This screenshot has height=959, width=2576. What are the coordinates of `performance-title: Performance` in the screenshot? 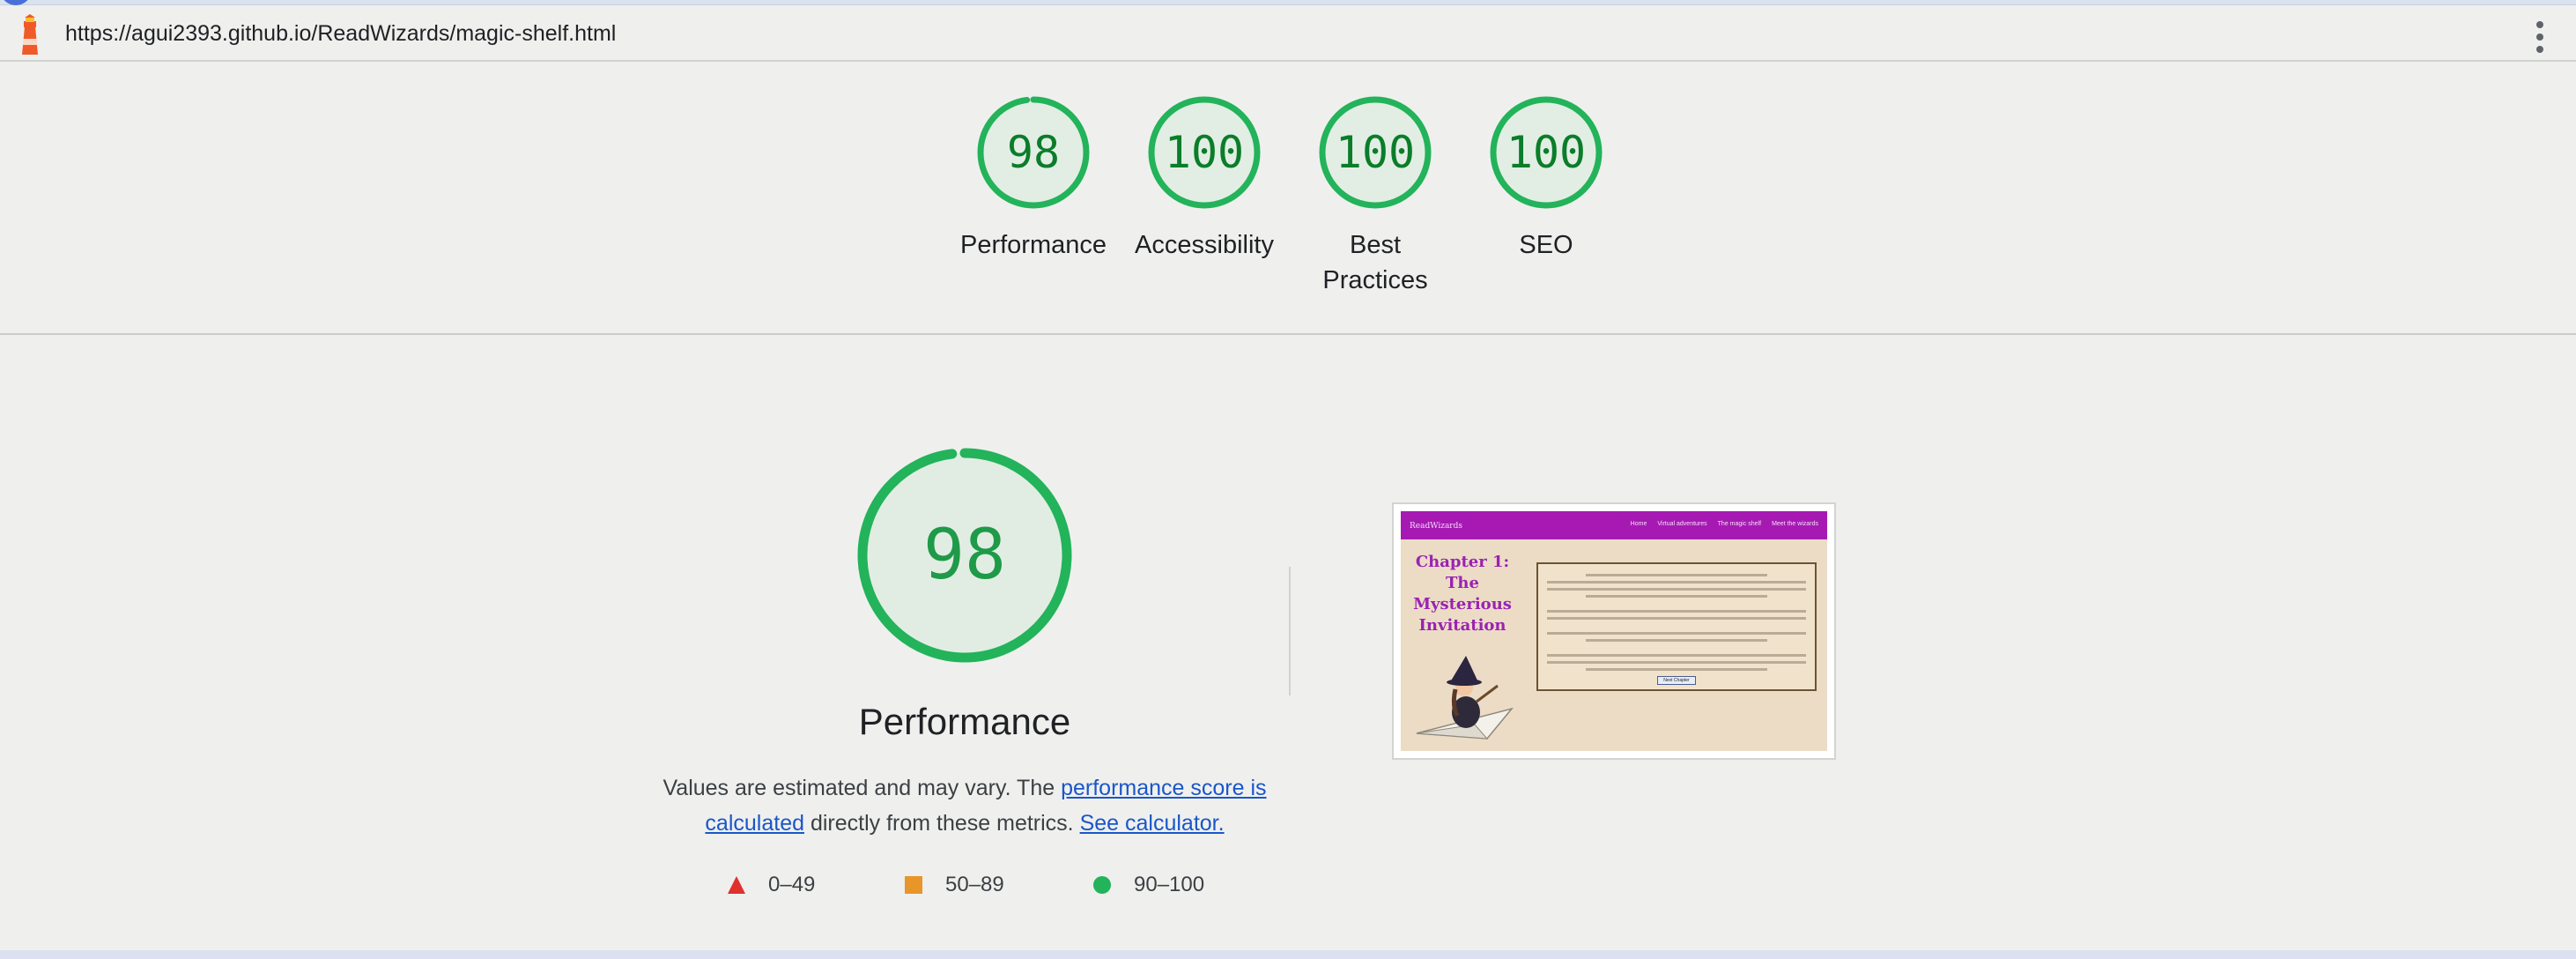 It's located at (965, 721).